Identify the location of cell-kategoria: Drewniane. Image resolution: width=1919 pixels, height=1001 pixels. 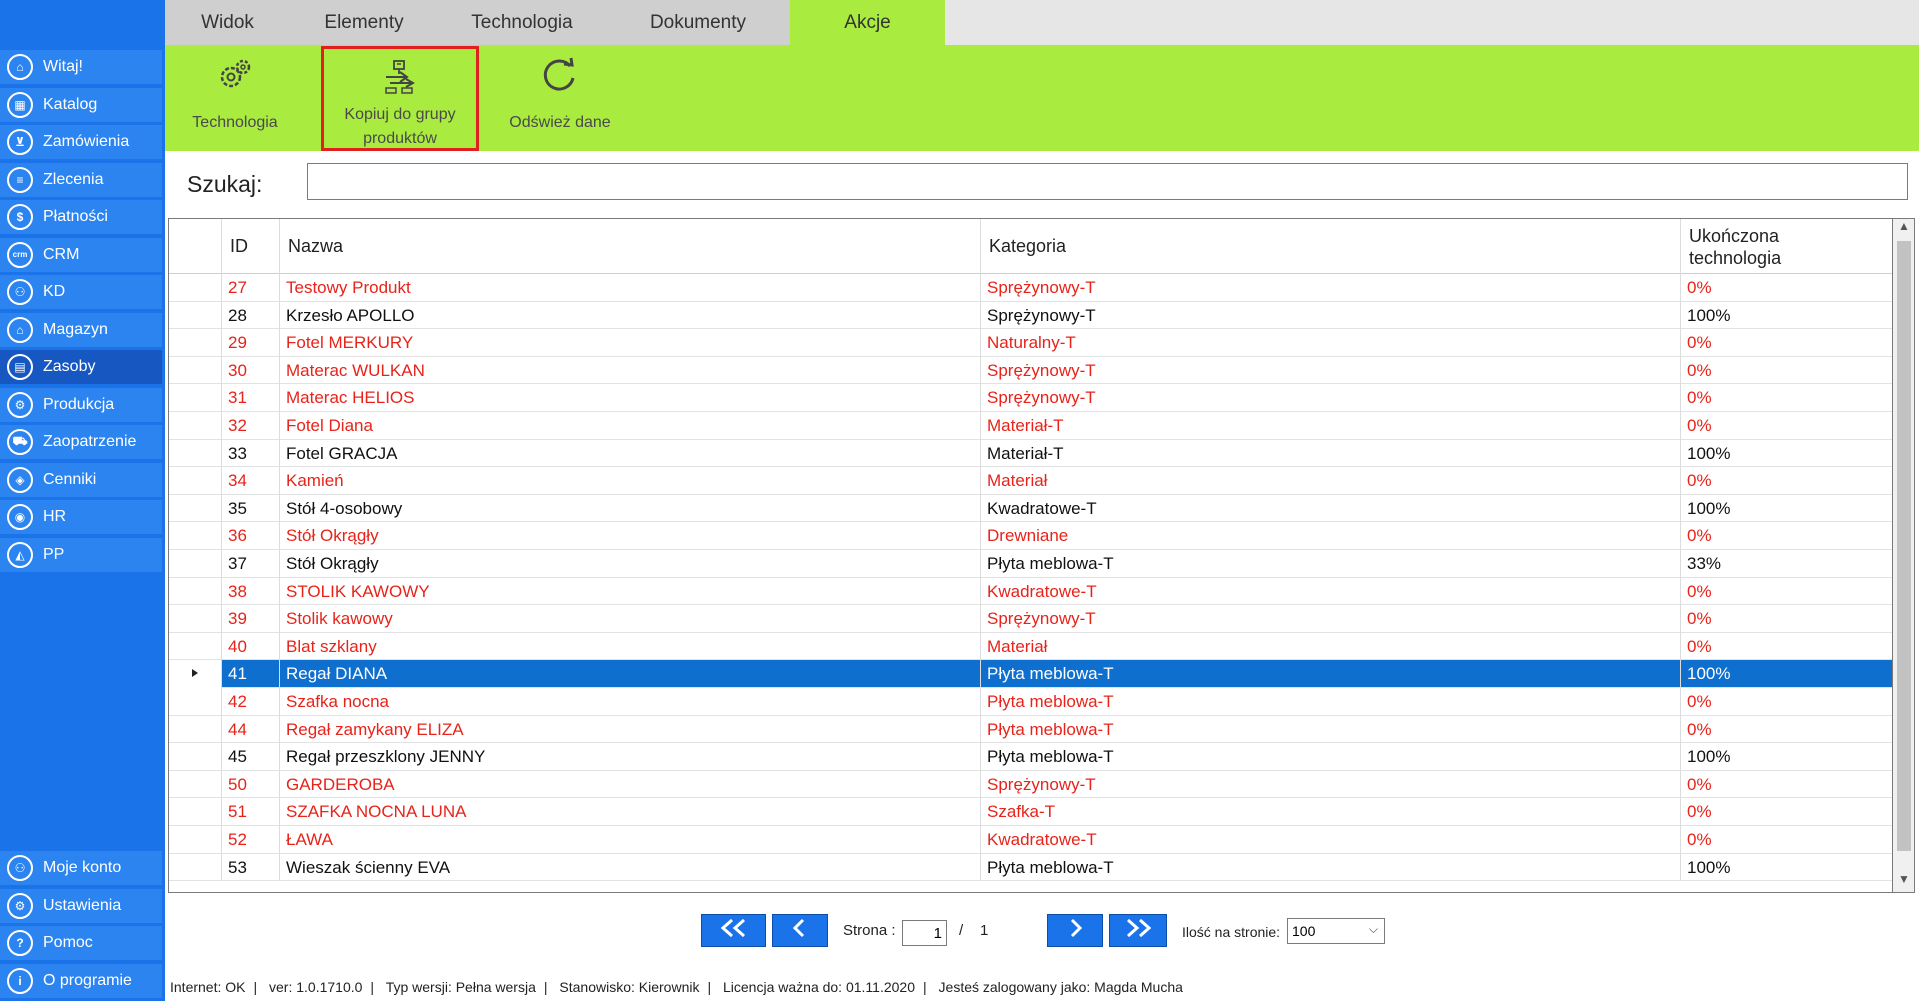
(1330, 536).